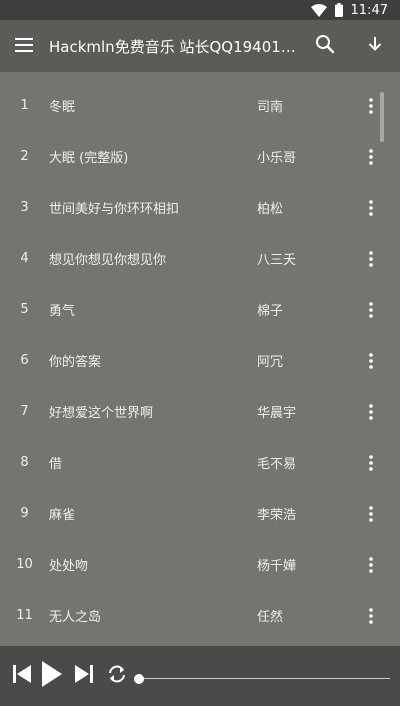 The height and width of the screenshot is (706, 400). What do you see at coordinates (270, 362) in the screenshot?
I see `song-artist: 阿冗` at bounding box center [270, 362].